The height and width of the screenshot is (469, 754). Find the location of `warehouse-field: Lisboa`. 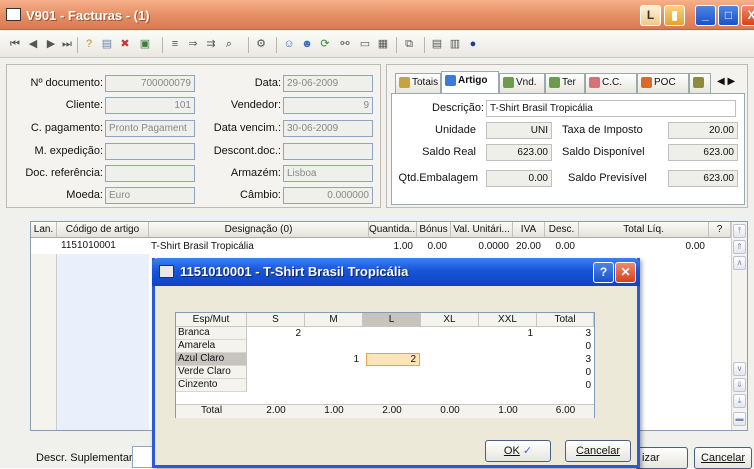

warehouse-field: Lisboa is located at coordinates (328, 173).